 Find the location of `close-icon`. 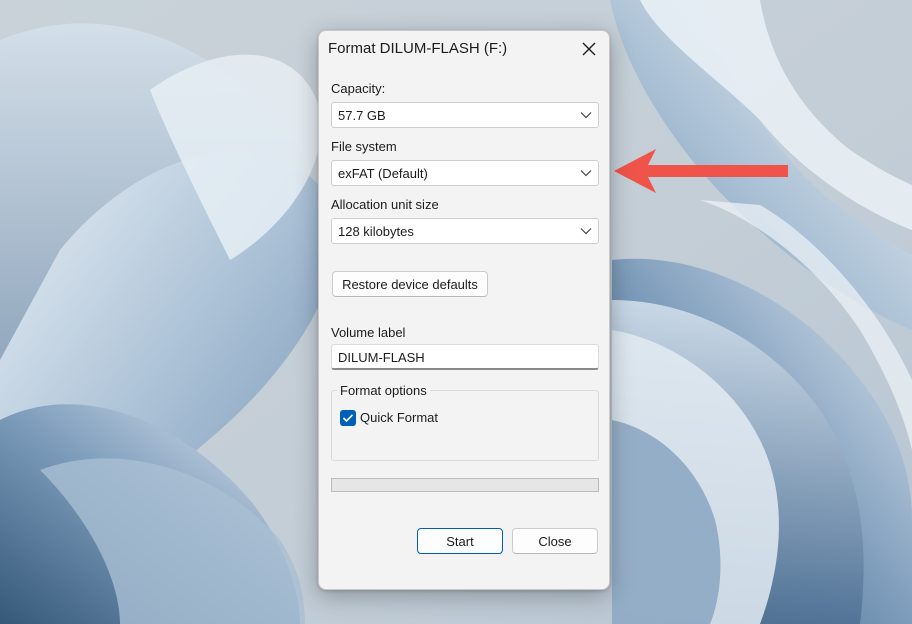

close-icon is located at coordinates (589, 49).